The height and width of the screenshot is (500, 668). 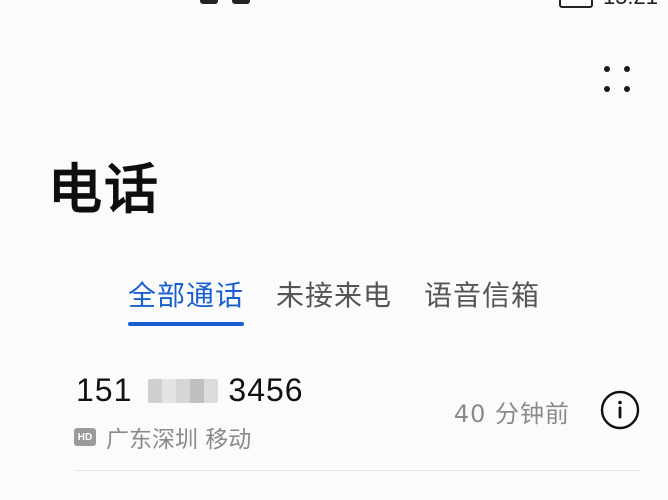 What do you see at coordinates (266, 390) in the screenshot?
I see `call-number-suffix: 3456` at bounding box center [266, 390].